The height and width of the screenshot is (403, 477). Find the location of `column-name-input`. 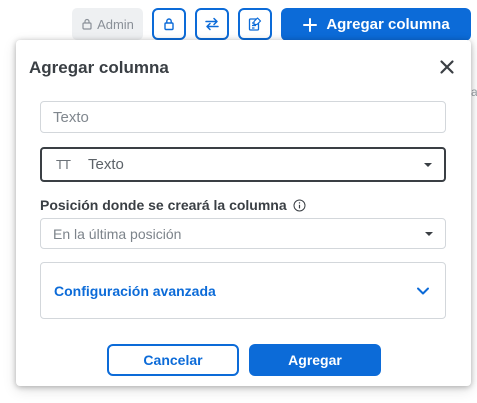

column-name-input is located at coordinates (249, 117).